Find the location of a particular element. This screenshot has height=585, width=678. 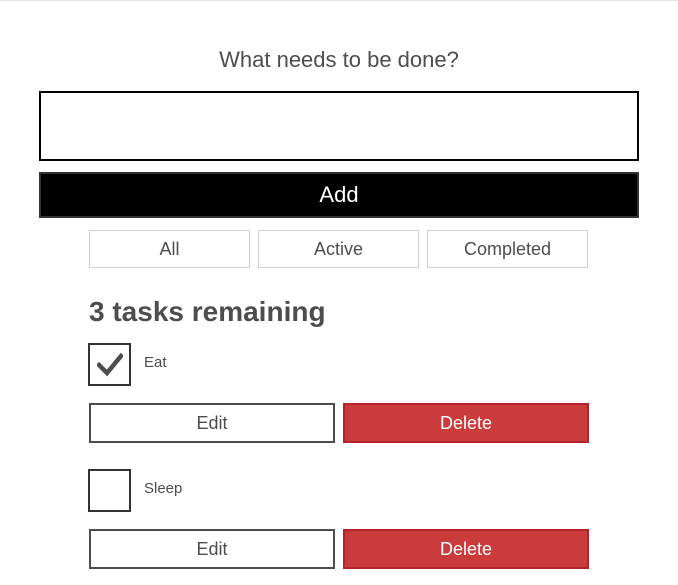

checkmark-icon is located at coordinates (110, 365).